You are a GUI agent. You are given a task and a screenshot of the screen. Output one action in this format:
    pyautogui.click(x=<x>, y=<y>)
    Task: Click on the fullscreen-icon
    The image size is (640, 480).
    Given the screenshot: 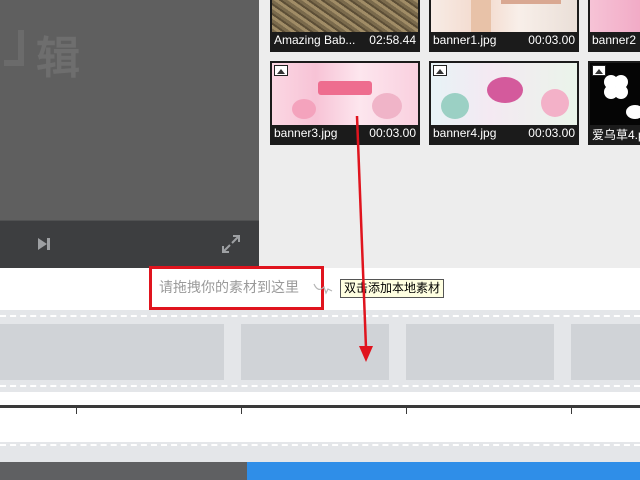 What is the action you would take?
    pyautogui.click(x=231, y=244)
    